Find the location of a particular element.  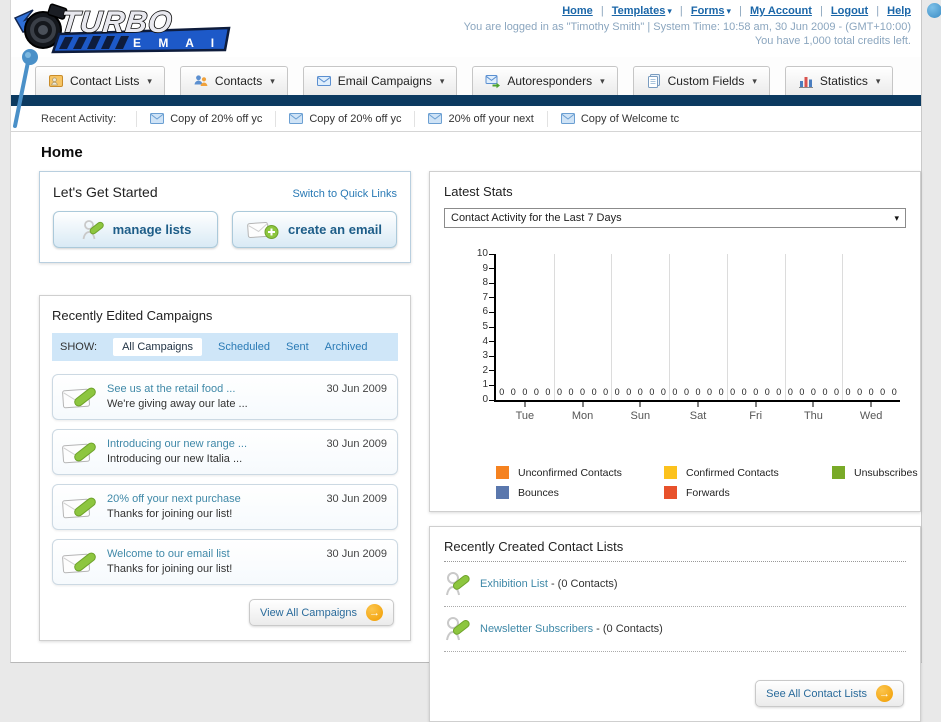

header-link-logout: Logout is located at coordinates (849, 11).